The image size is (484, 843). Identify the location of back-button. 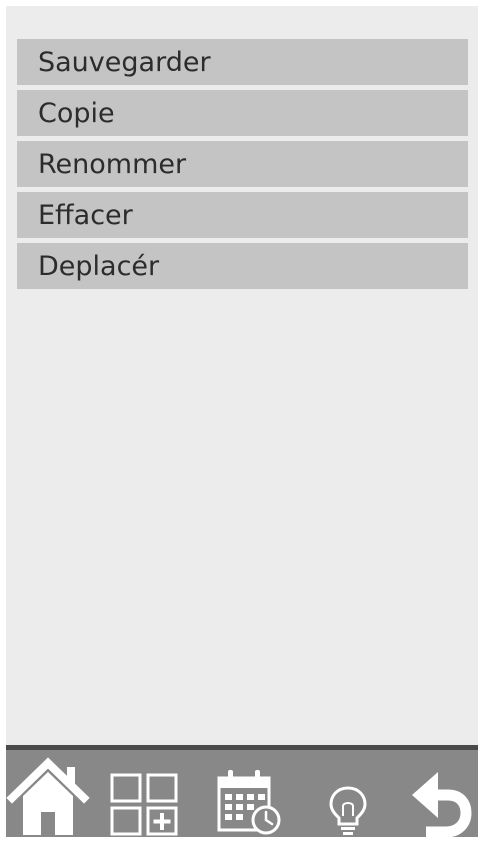
(440, 793).